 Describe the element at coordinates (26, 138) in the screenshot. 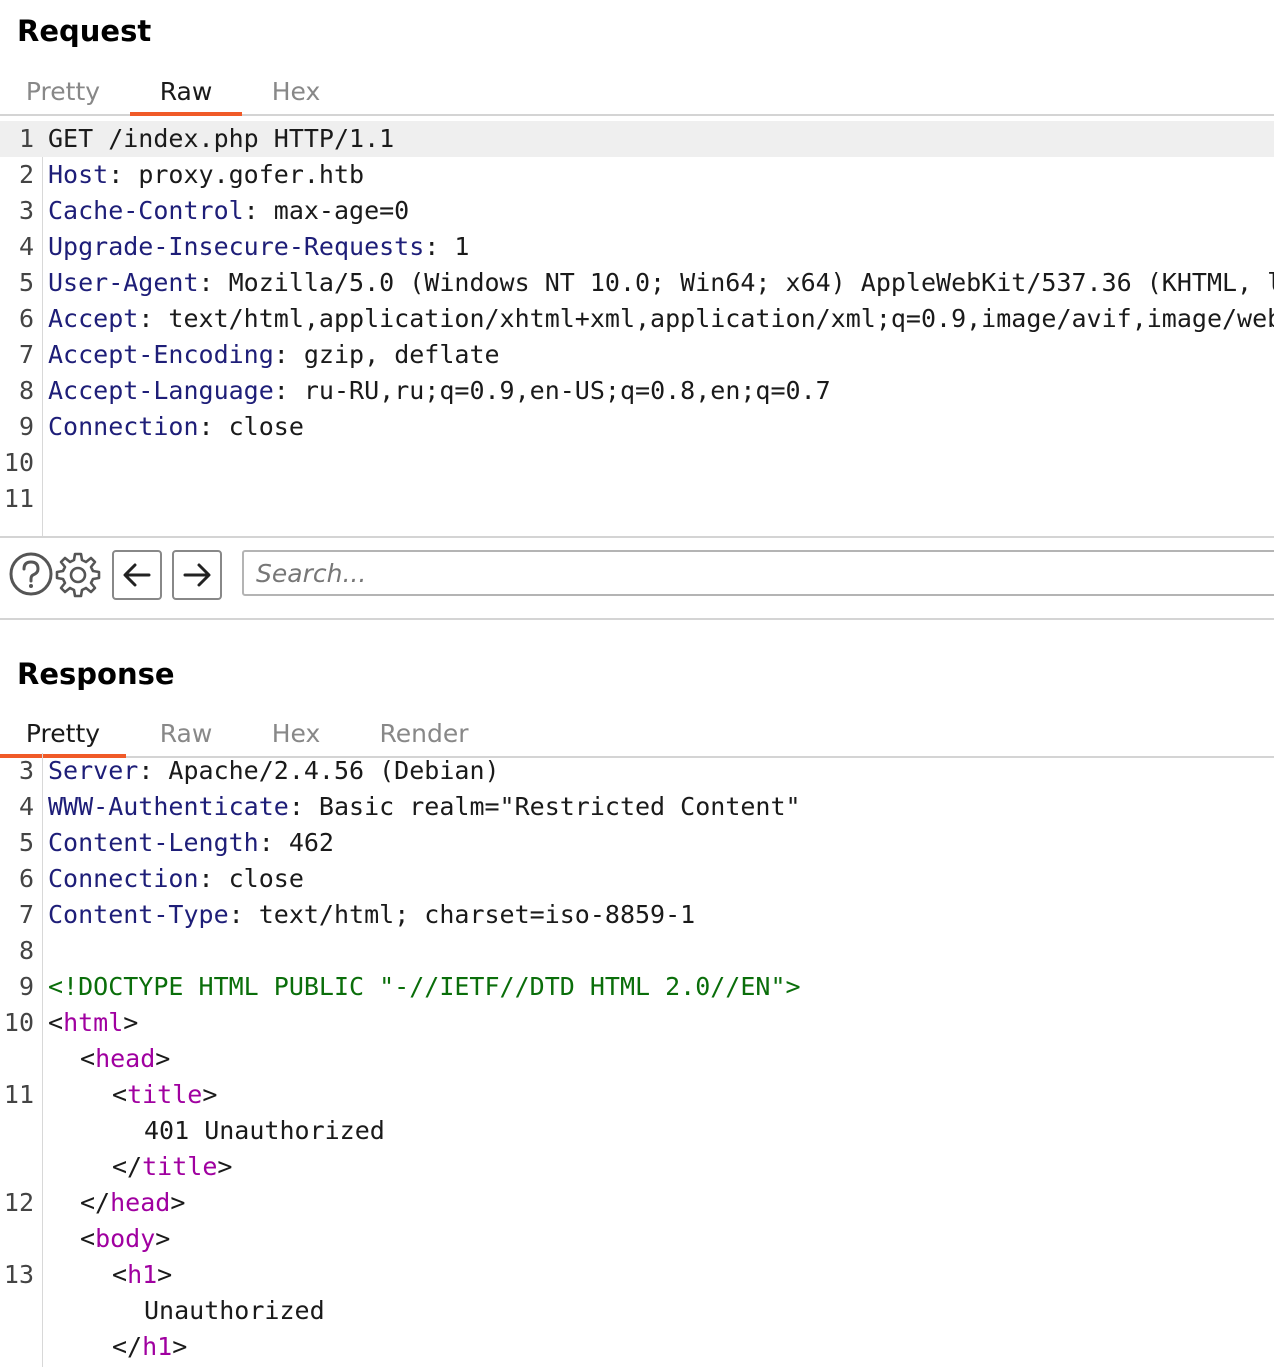

I see `line-number: 1` at that location.